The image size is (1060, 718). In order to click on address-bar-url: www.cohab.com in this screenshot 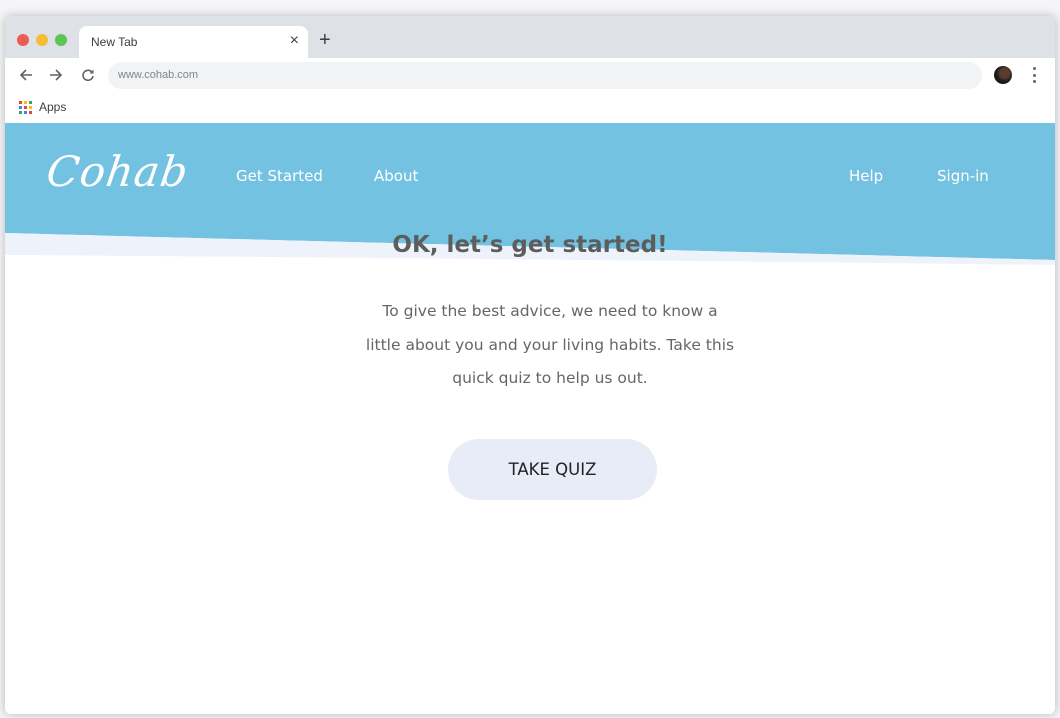, I will do `click(158, 75)`.